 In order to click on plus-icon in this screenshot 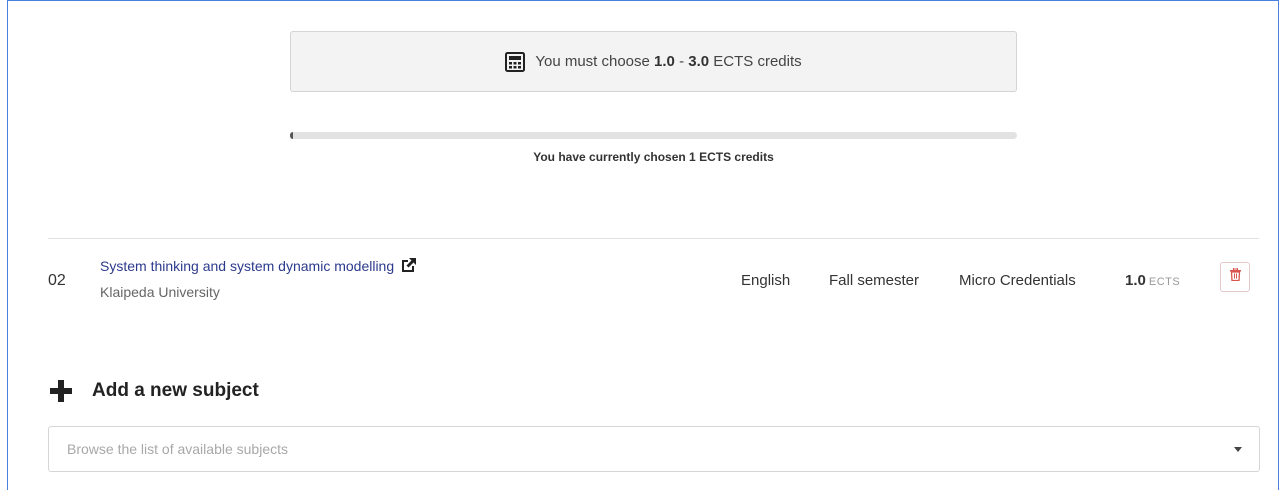, I will do `click(61, 391)`.